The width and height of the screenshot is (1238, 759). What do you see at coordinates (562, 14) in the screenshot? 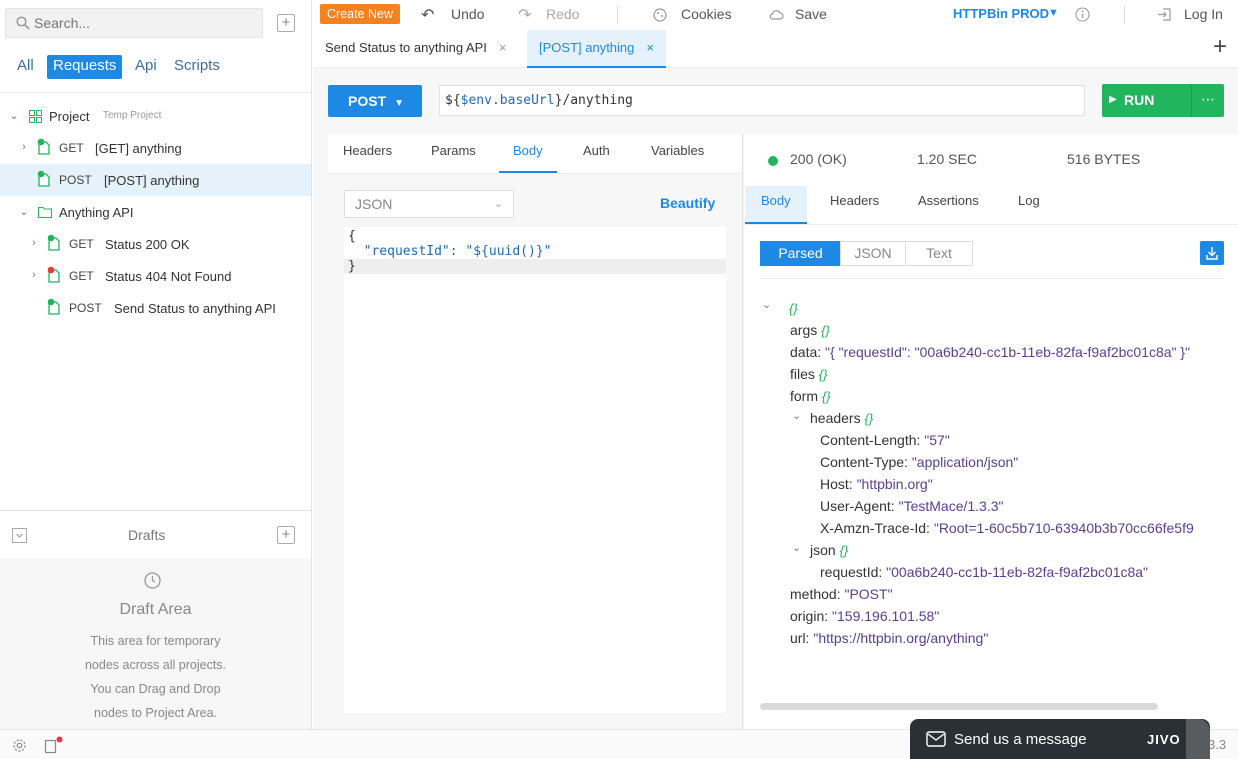
I see `redo-button: Redo` at bounding box center [562, 14].